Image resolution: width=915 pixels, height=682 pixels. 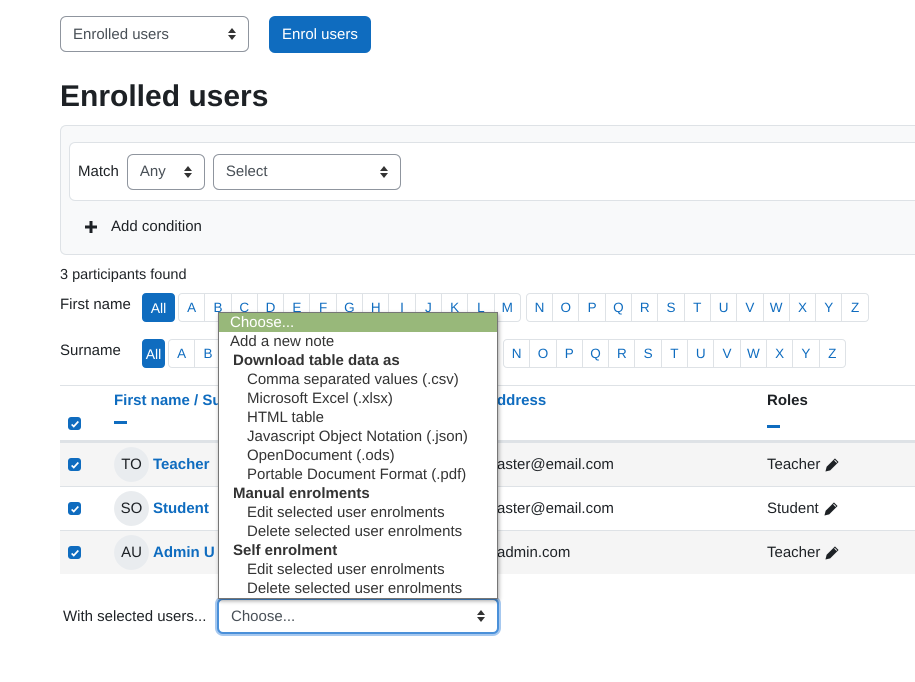 What do you see at coordinates (184, 552) in the screenshot?
I see `user-name-link: Admin U` at bounding box center [184, 552].